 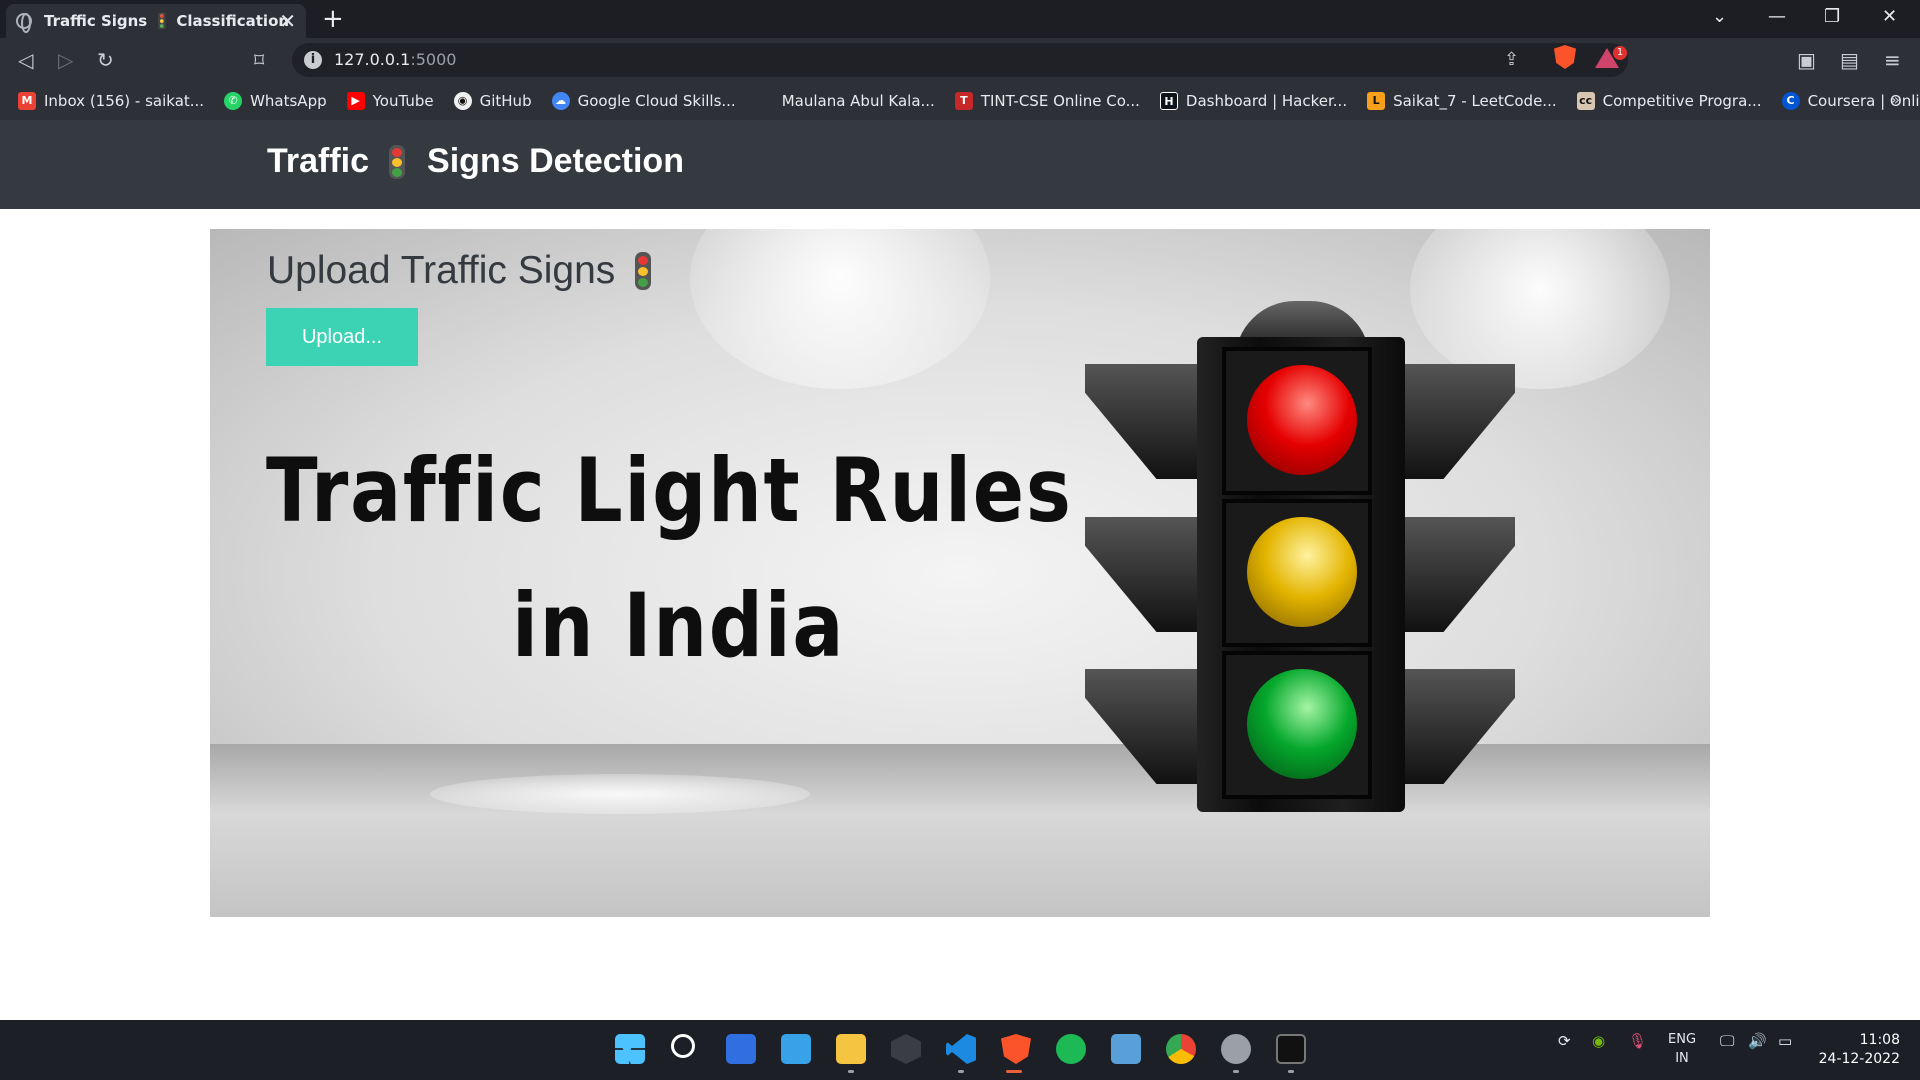 I want to click on hackerrank-icon: H, so click(x=1168, y=101).